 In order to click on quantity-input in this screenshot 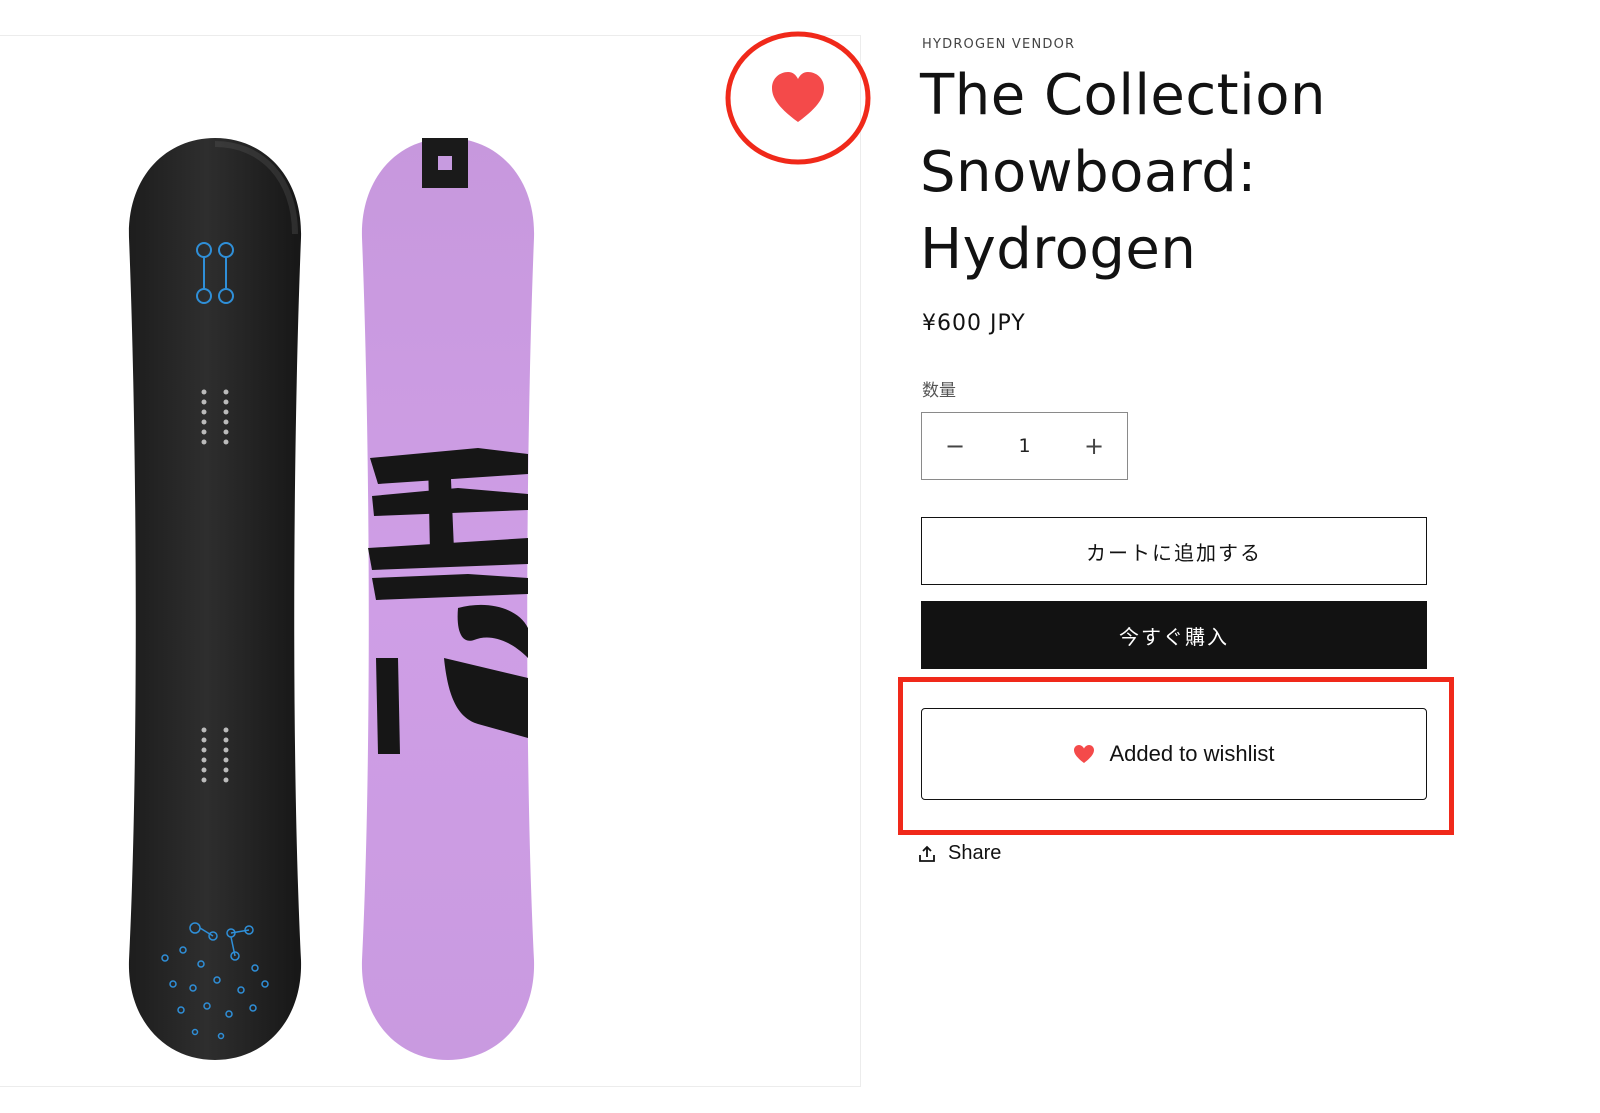, I will do `click(1024, 446)`.